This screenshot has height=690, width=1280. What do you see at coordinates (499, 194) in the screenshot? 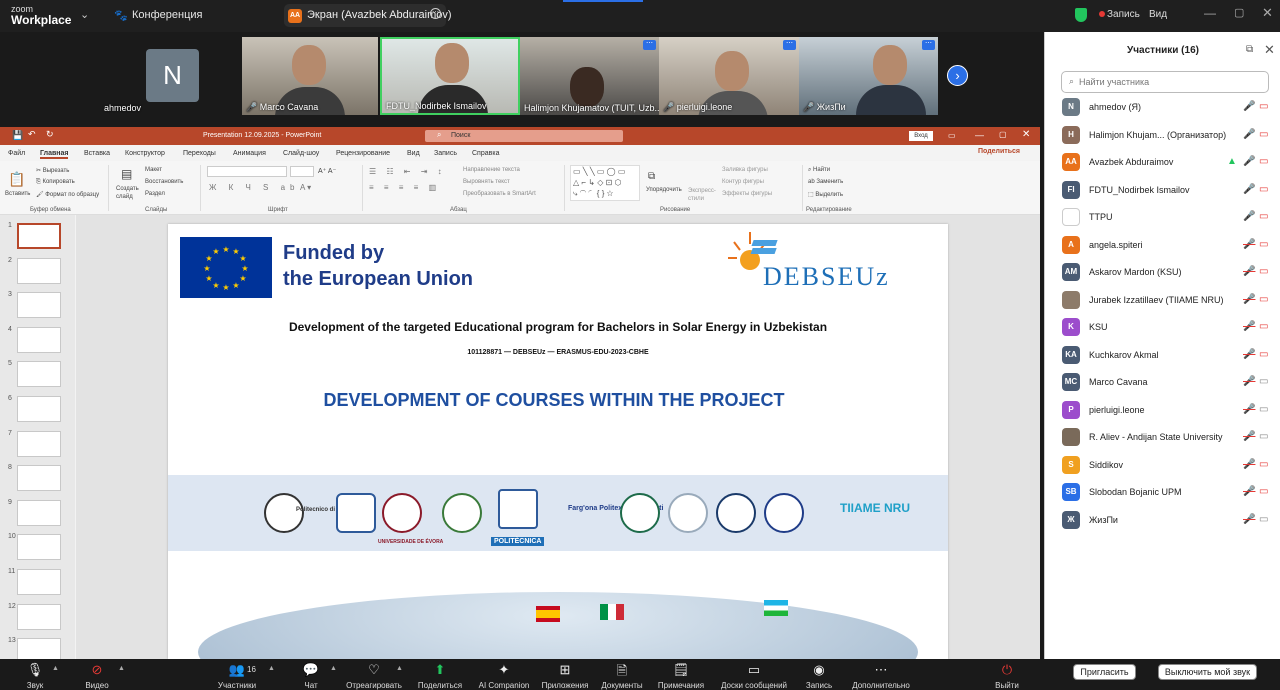
I see `smartart-button: Преобразовать в SmartArt` at bounding box center [499, 194].